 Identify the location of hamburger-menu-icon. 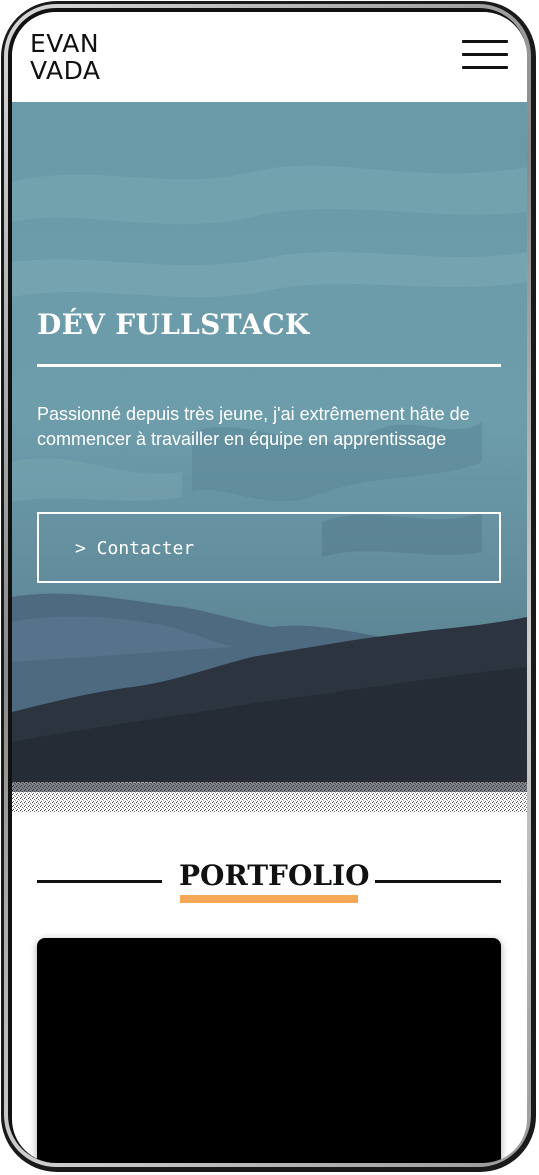
(486, 55).